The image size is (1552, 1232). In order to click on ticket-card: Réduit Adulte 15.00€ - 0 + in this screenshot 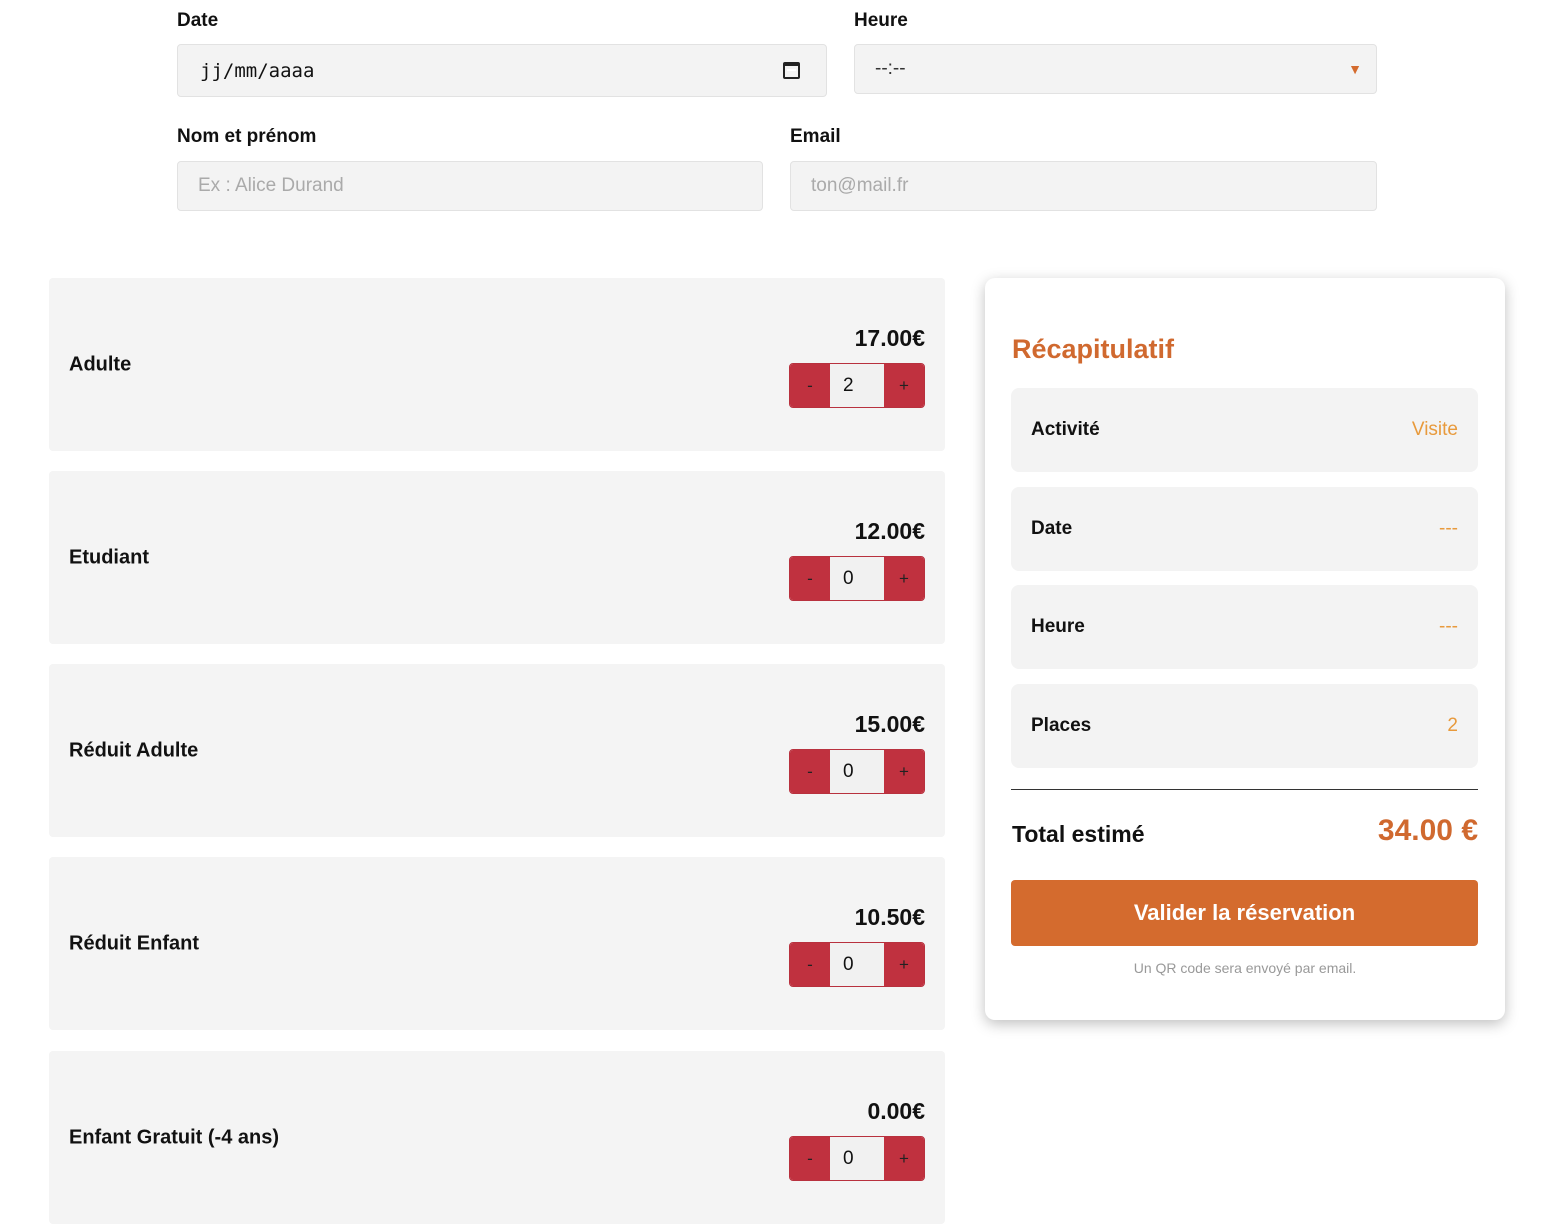, I will do `click(497, 750)`.